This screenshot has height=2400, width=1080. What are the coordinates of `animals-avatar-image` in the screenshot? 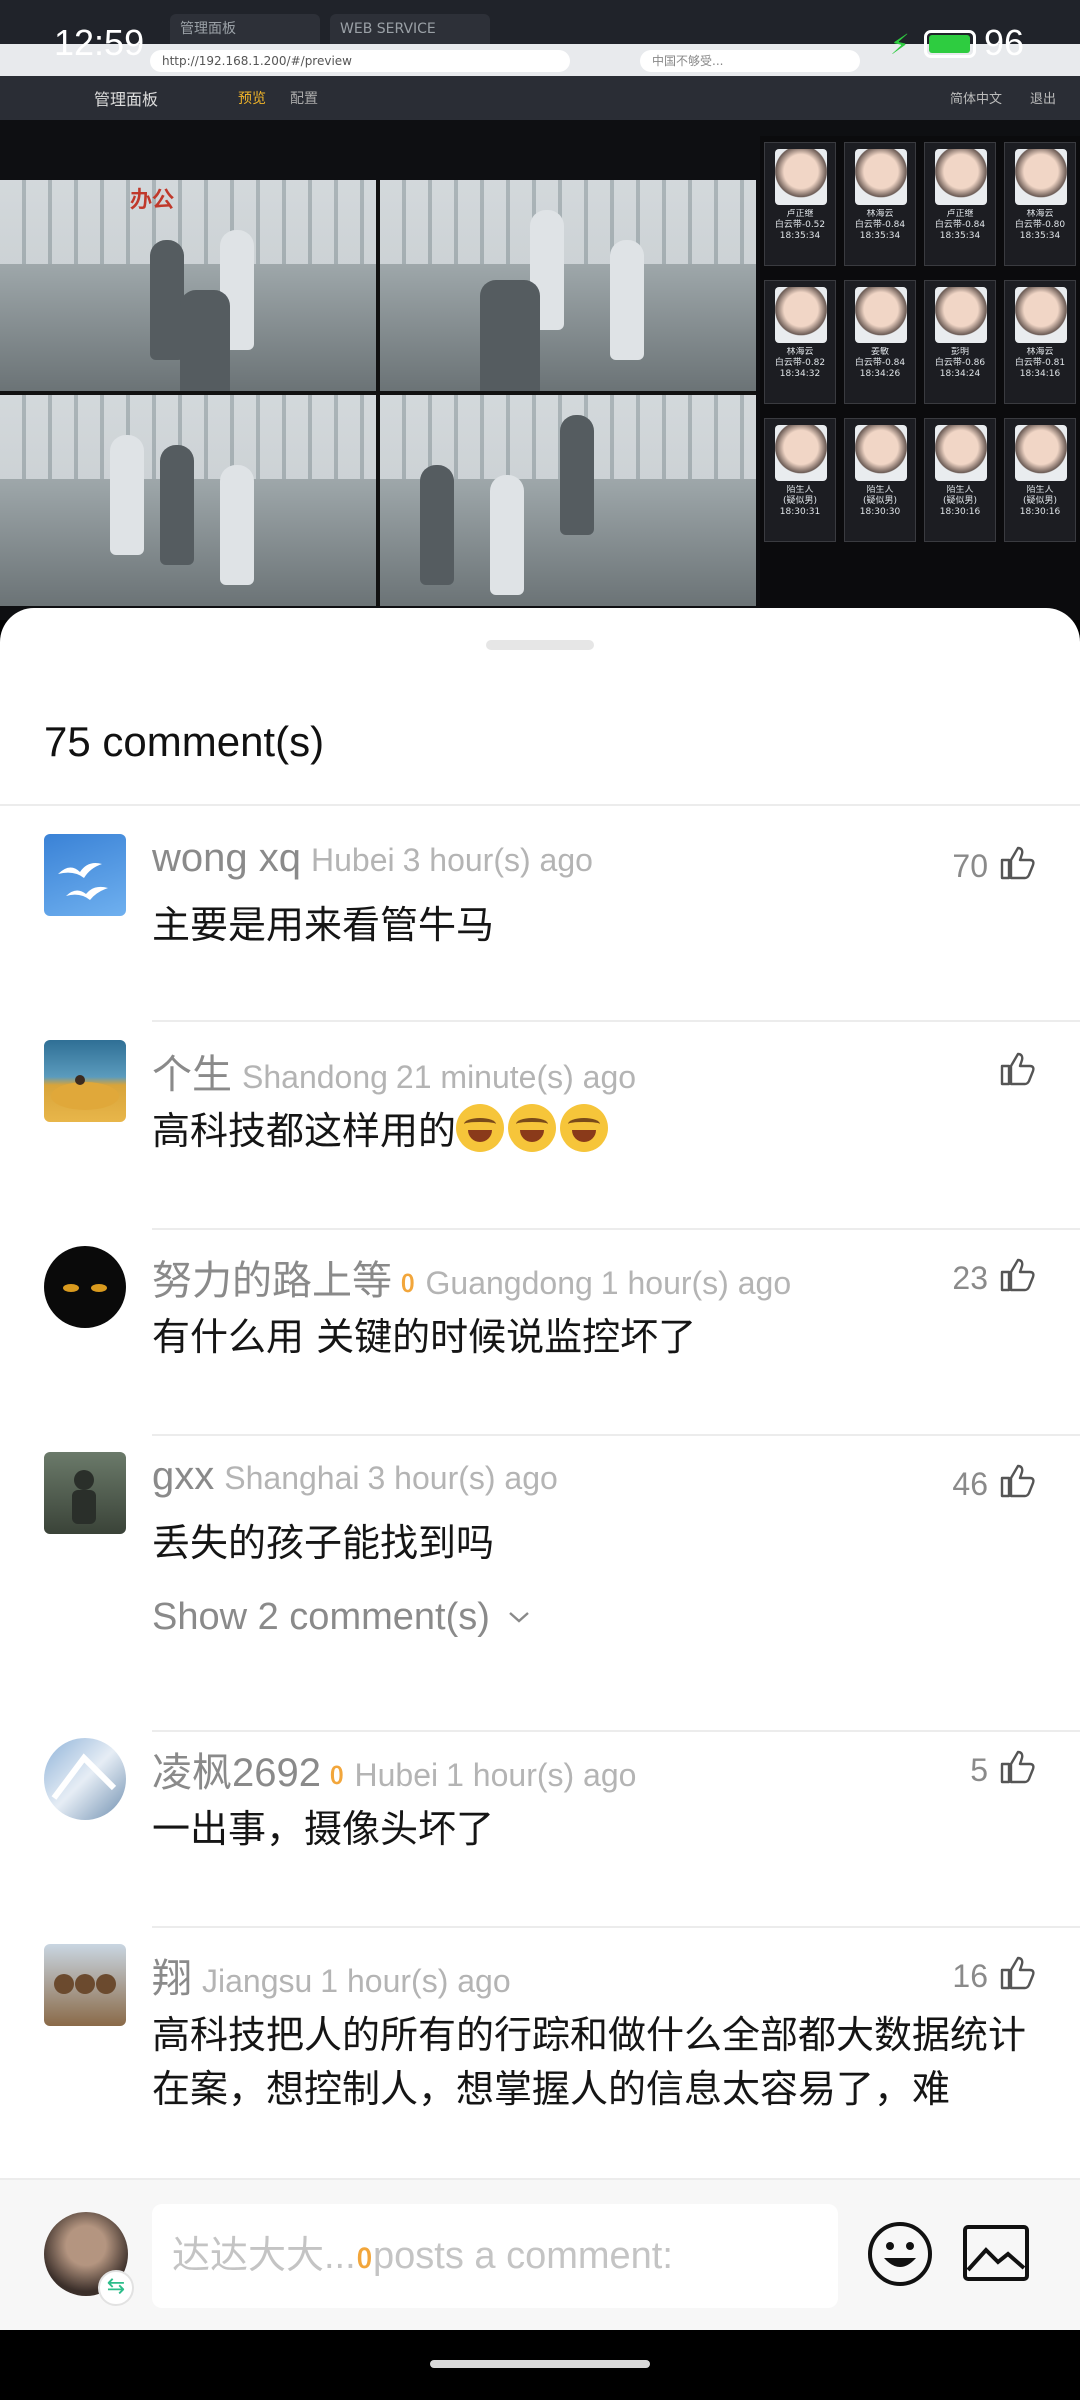 It's located at (85, 1984).